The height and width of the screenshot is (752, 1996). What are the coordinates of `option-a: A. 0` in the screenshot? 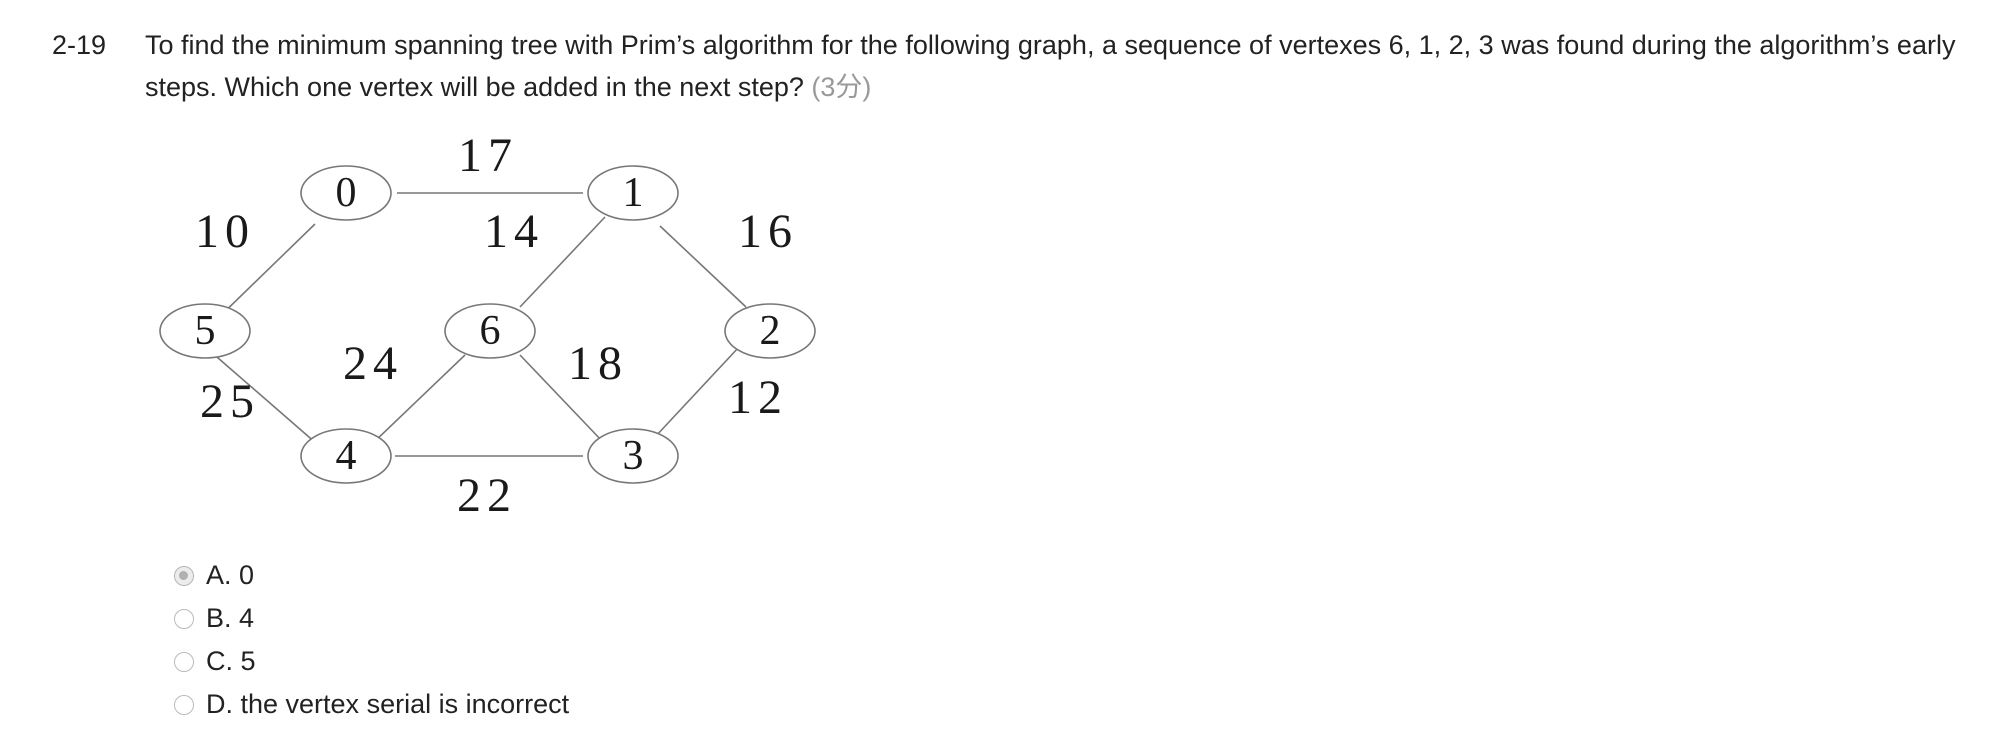 It's located at (371, 575).